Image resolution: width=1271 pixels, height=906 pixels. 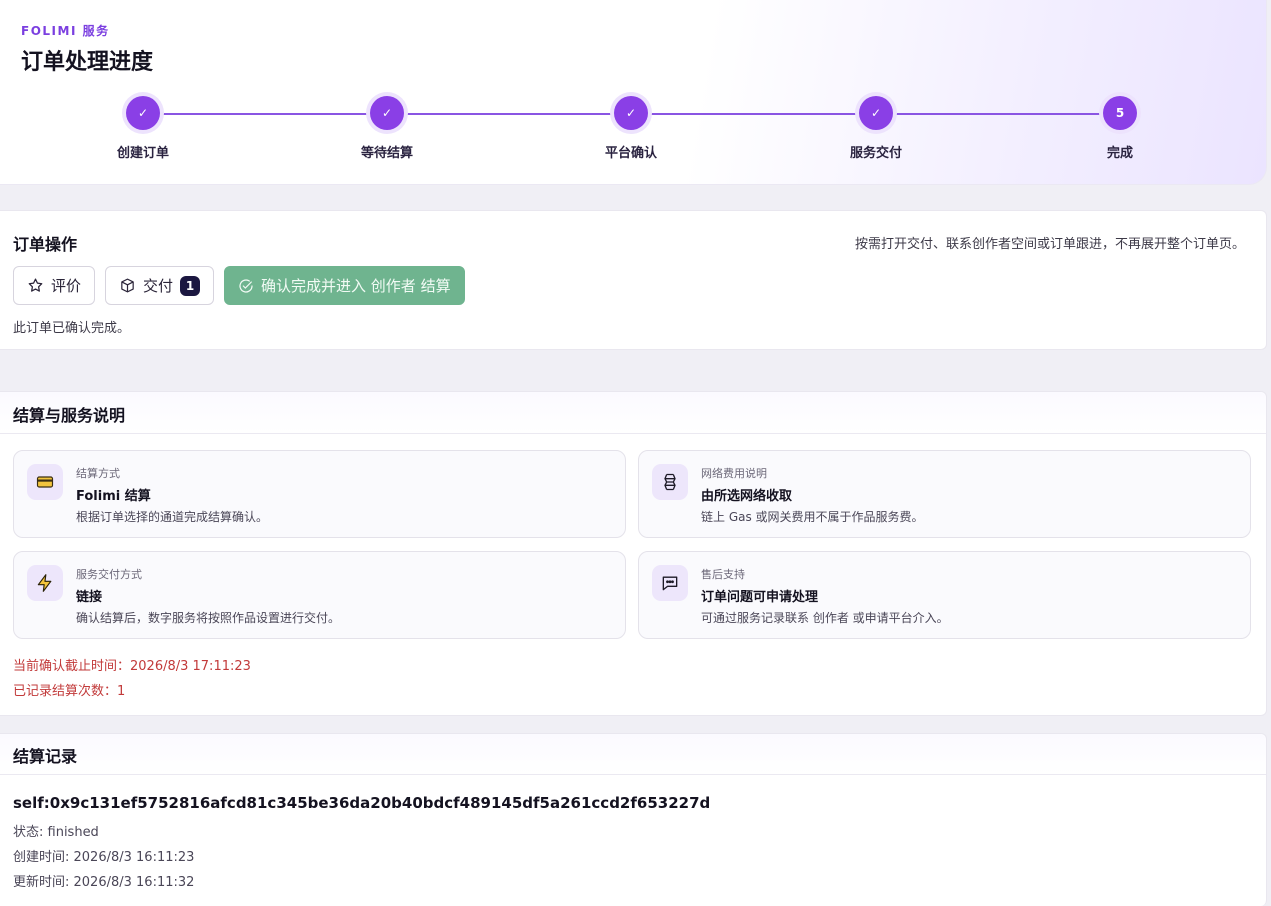 What do you see at coordinates (127, 285) in the screenshot?
I see `box-icon` at bounding box center [127, 285].